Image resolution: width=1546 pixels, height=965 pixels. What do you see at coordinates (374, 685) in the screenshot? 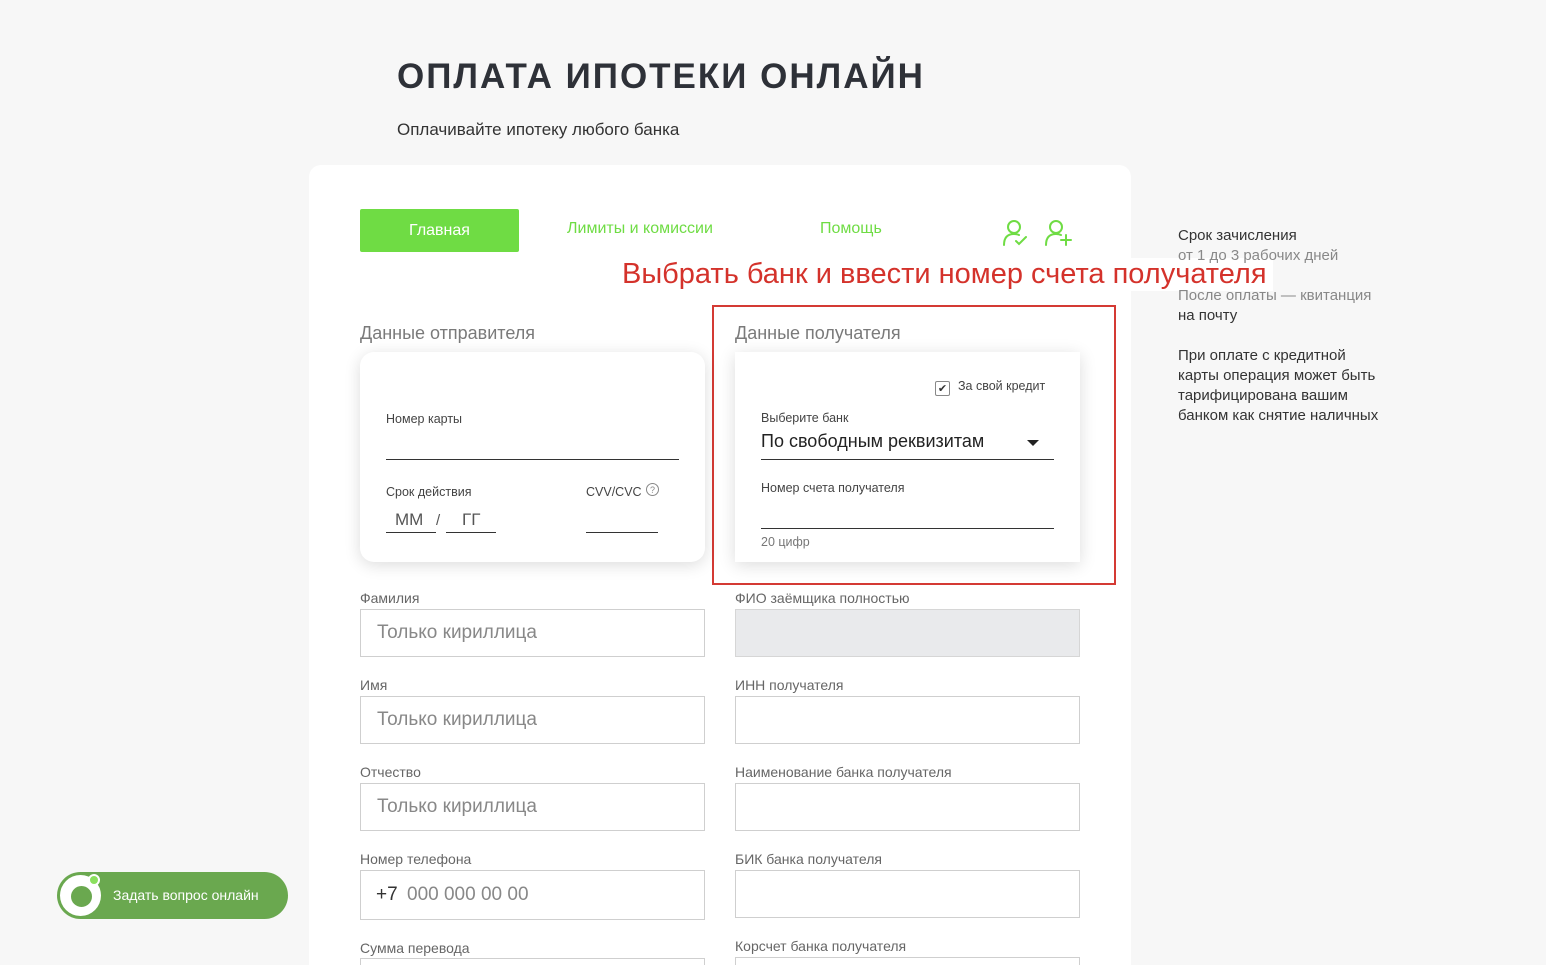
I see `name-label: Имя` at bounding box center [374, 685].